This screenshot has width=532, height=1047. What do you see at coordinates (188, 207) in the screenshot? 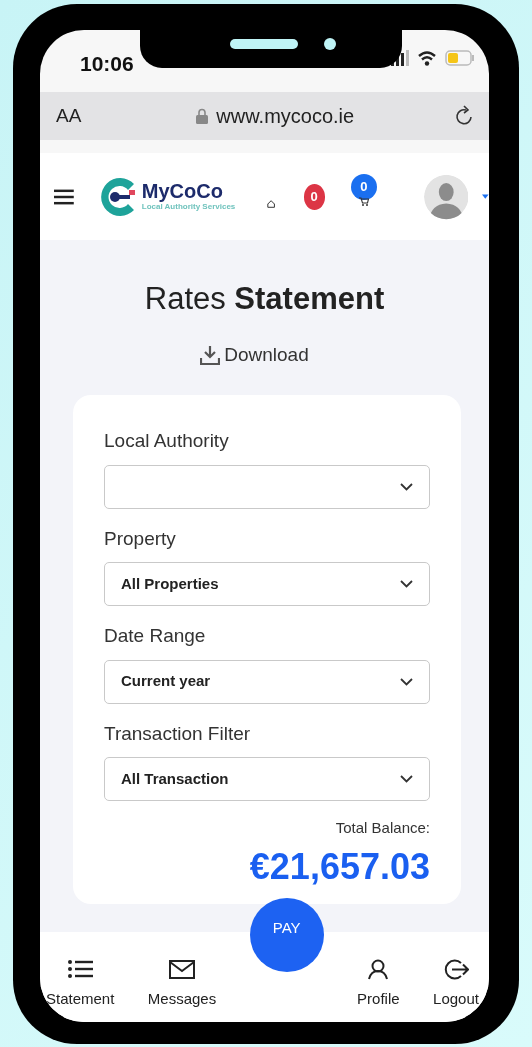
I see `logo-tagline: Local Authority Services` at bounding box center [188, 207].